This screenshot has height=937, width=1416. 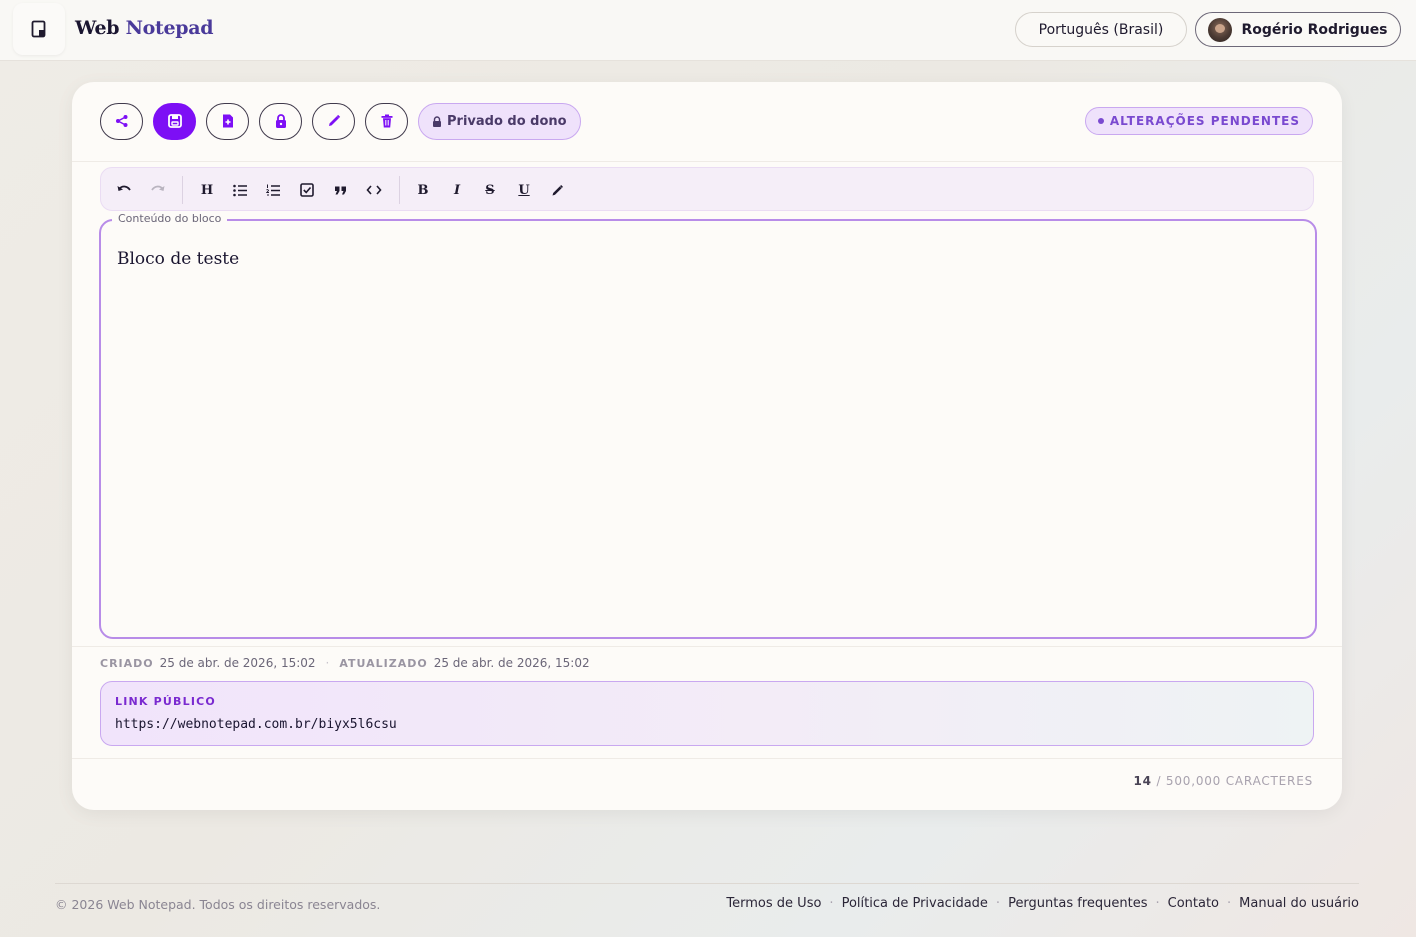 I want to click on share-button, so click(x=121, y=121).